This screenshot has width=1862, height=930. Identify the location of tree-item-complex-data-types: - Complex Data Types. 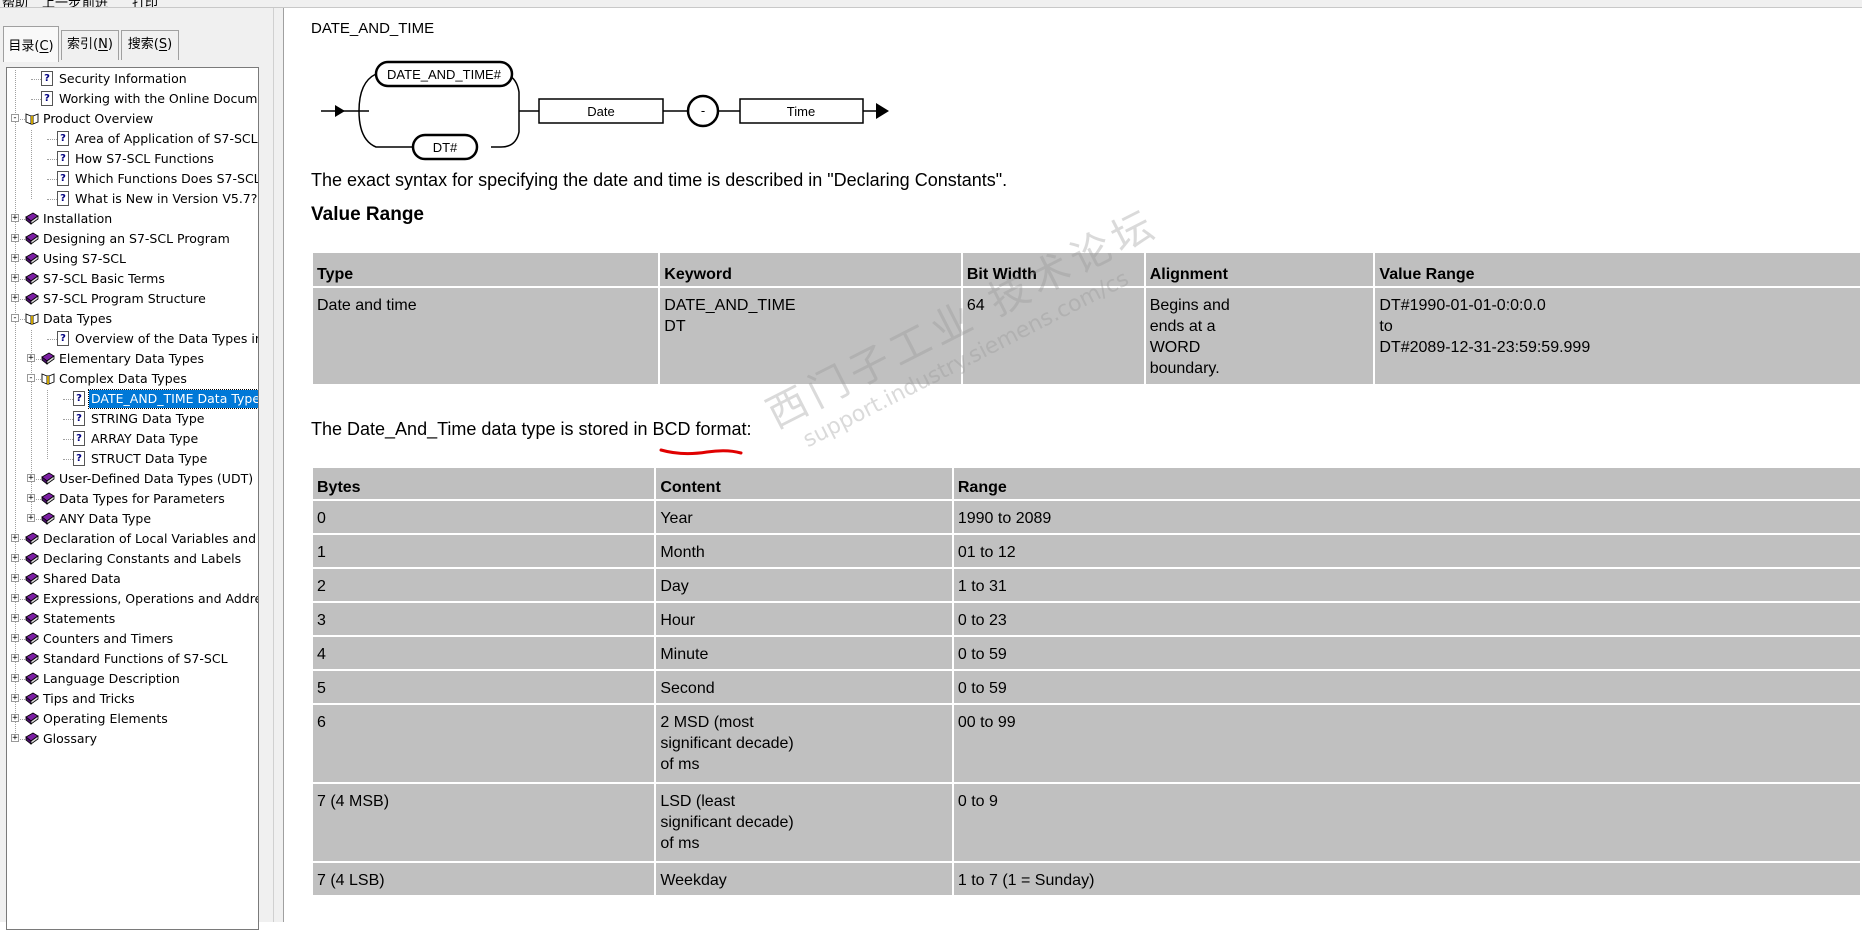
(132, 379).